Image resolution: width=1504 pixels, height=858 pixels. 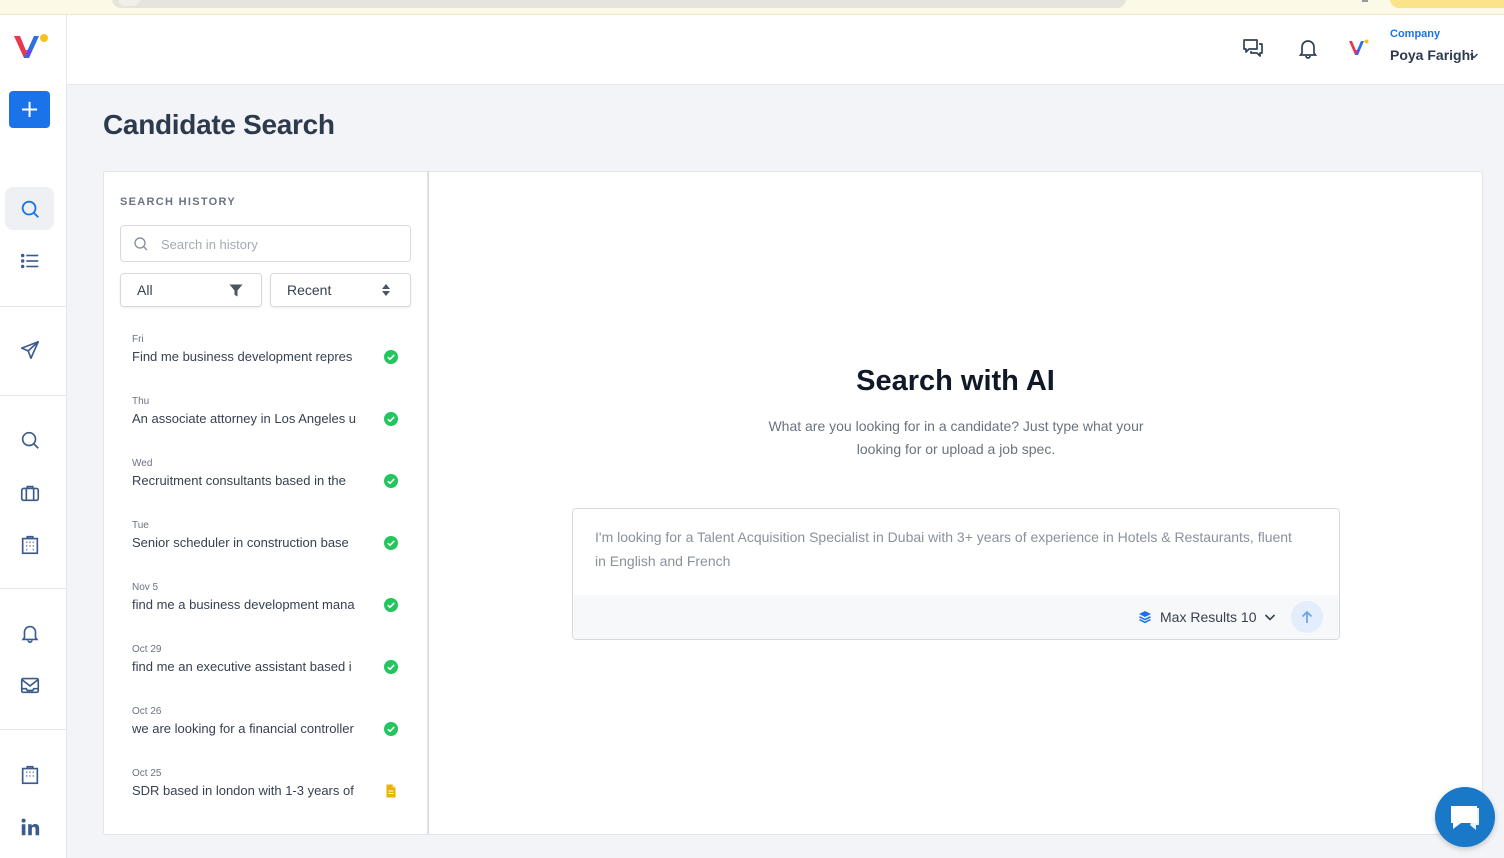 I want to click on sort-select: Recent, so click(x=340, y=290).